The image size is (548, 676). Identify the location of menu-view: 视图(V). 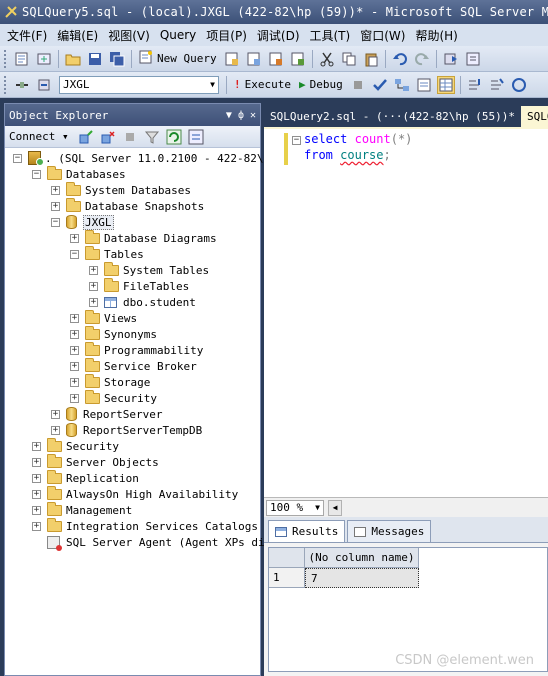
(129, 35).